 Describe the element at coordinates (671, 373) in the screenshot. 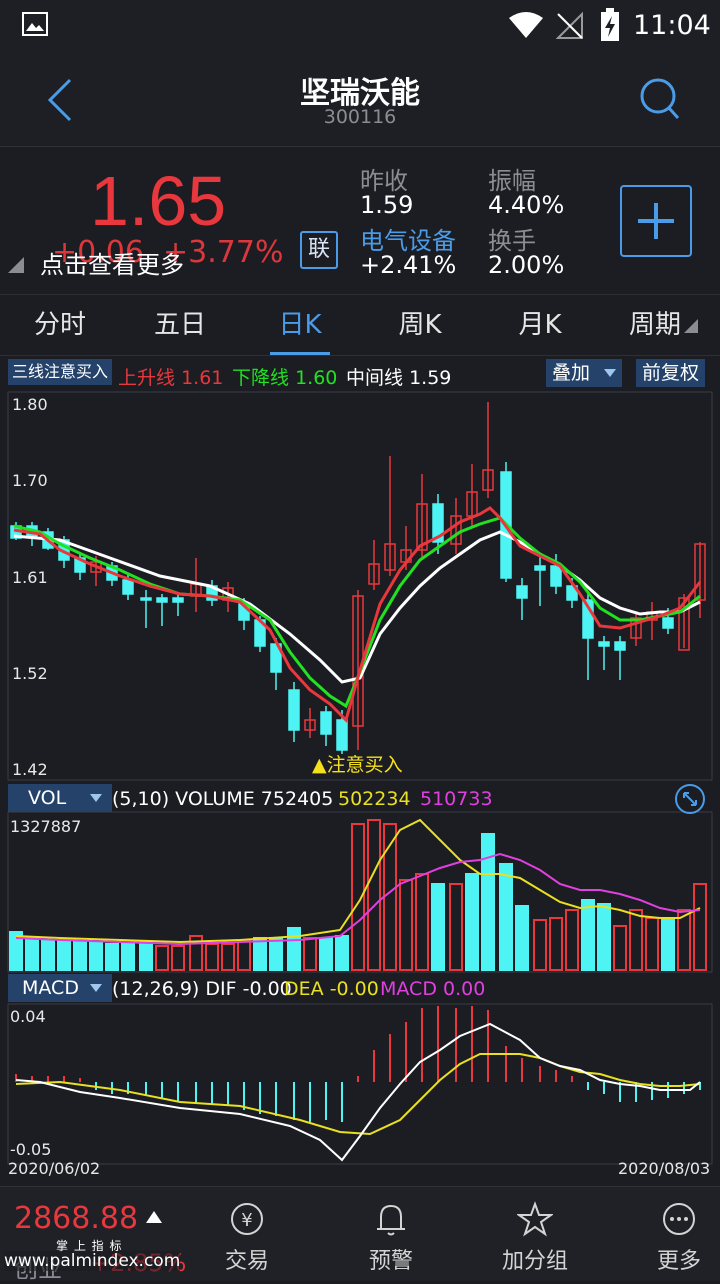

I see `adjust-button: 前复权` at that location.